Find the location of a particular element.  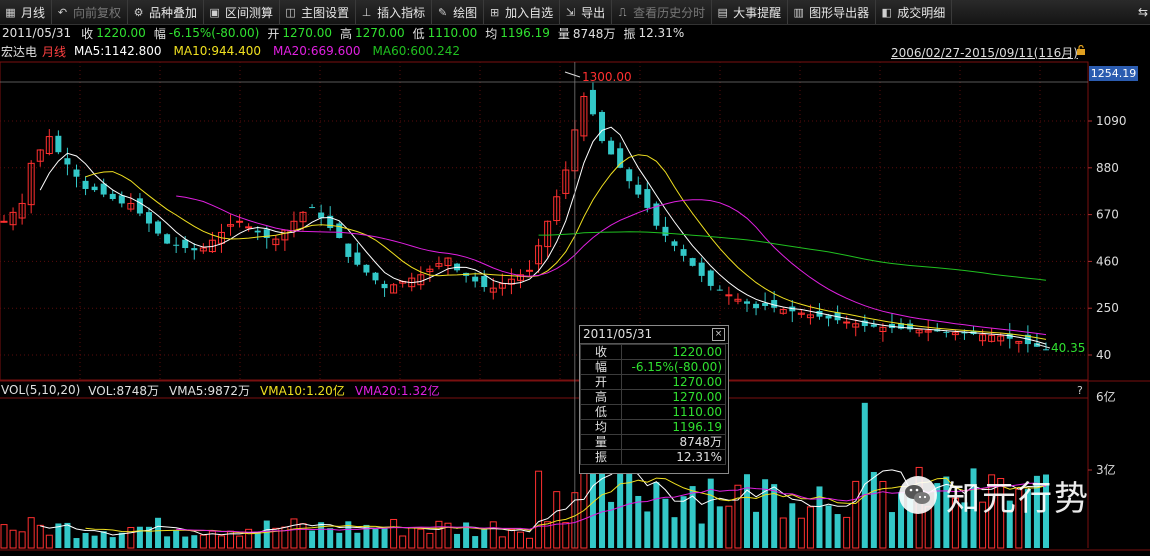

close-icon: × is located at coordinates (718, 334).